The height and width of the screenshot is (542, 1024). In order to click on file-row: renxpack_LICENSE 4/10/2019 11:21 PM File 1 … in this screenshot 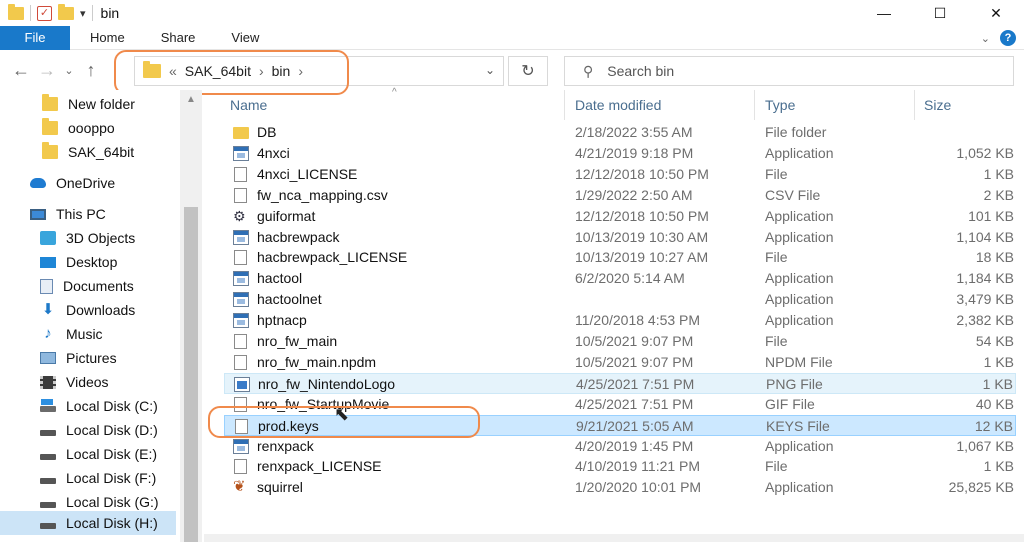, I will do `click(620, 466)`.